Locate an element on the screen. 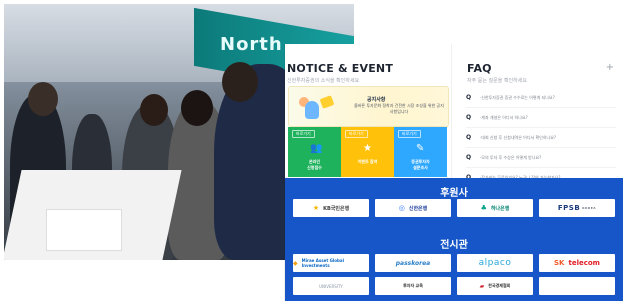 The height and width of the screenshot is (301, 623). sponsor-name: FPSB is located at coordinates (569, 208).